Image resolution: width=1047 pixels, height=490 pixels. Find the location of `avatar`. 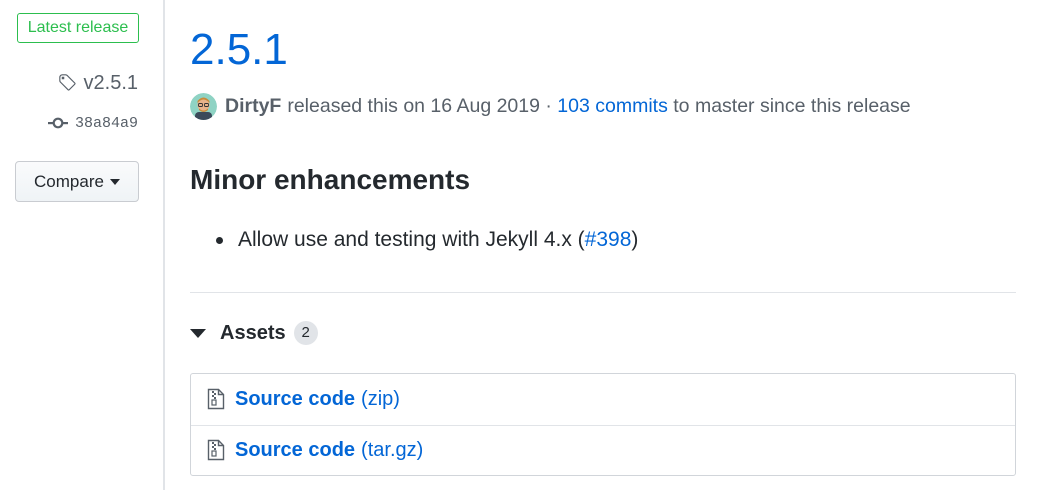

avatar is located at coordinates (203, 106).